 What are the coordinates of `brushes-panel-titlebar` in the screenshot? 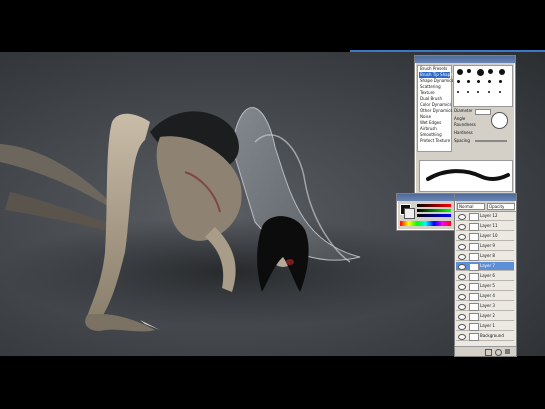 It's located at (465, 59).